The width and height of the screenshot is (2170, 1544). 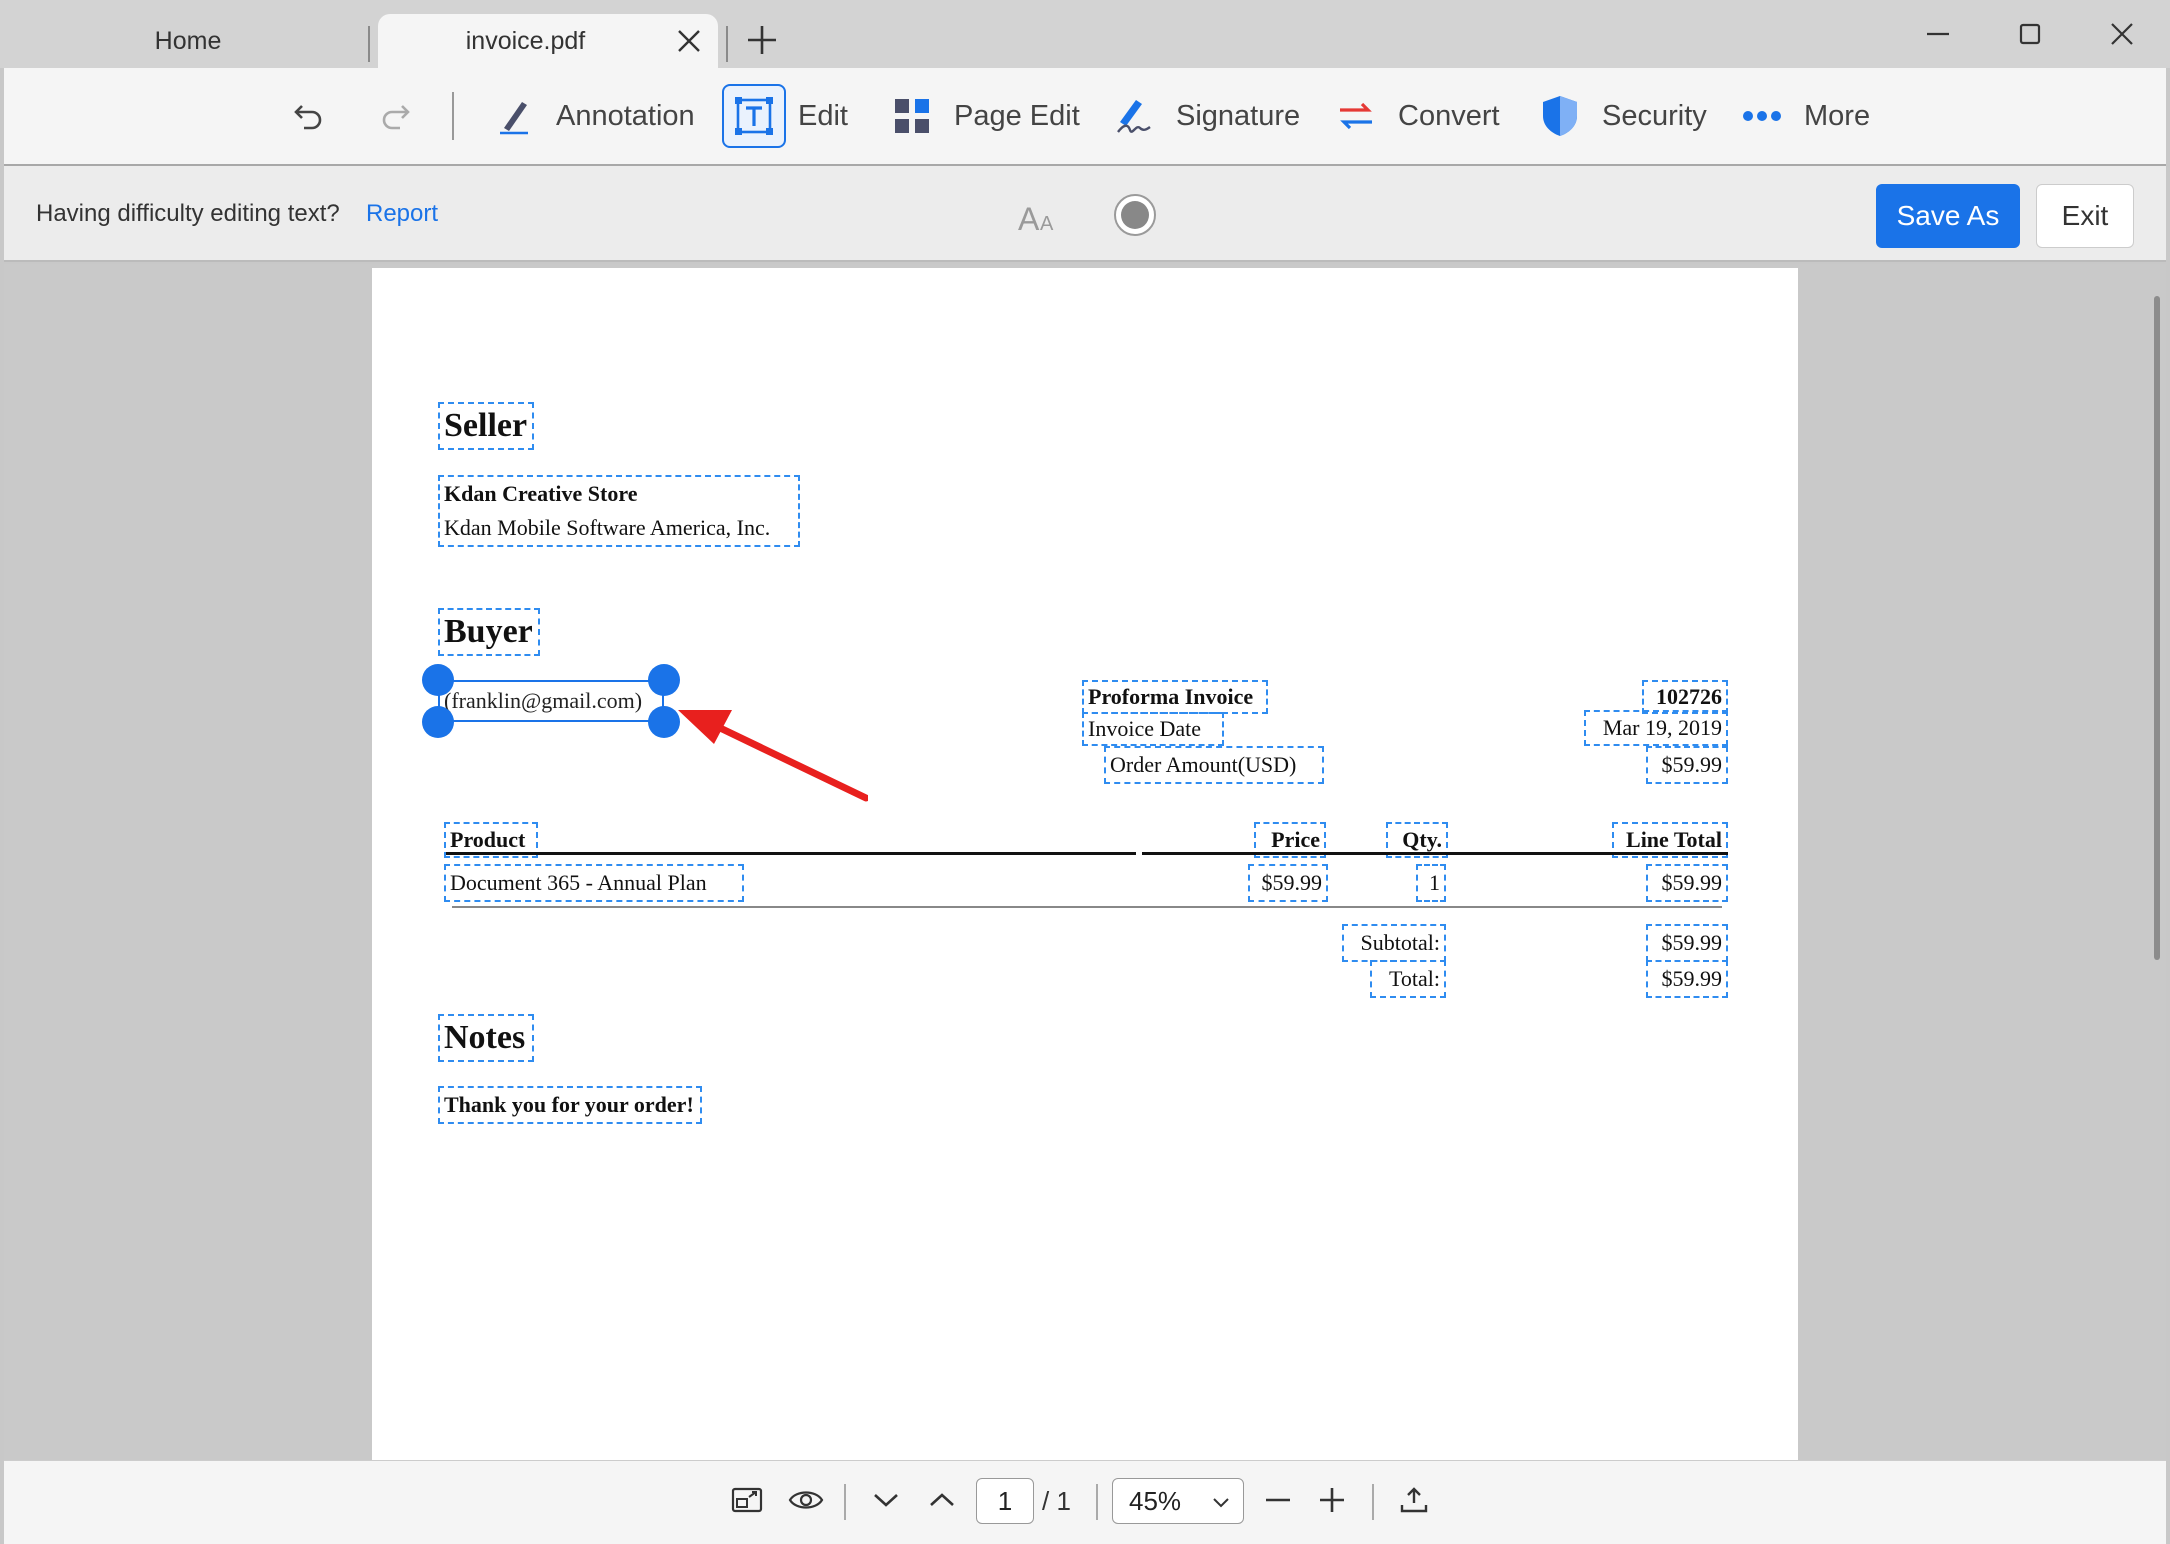 I want to click on undo-button, so click(x=318, y=116).